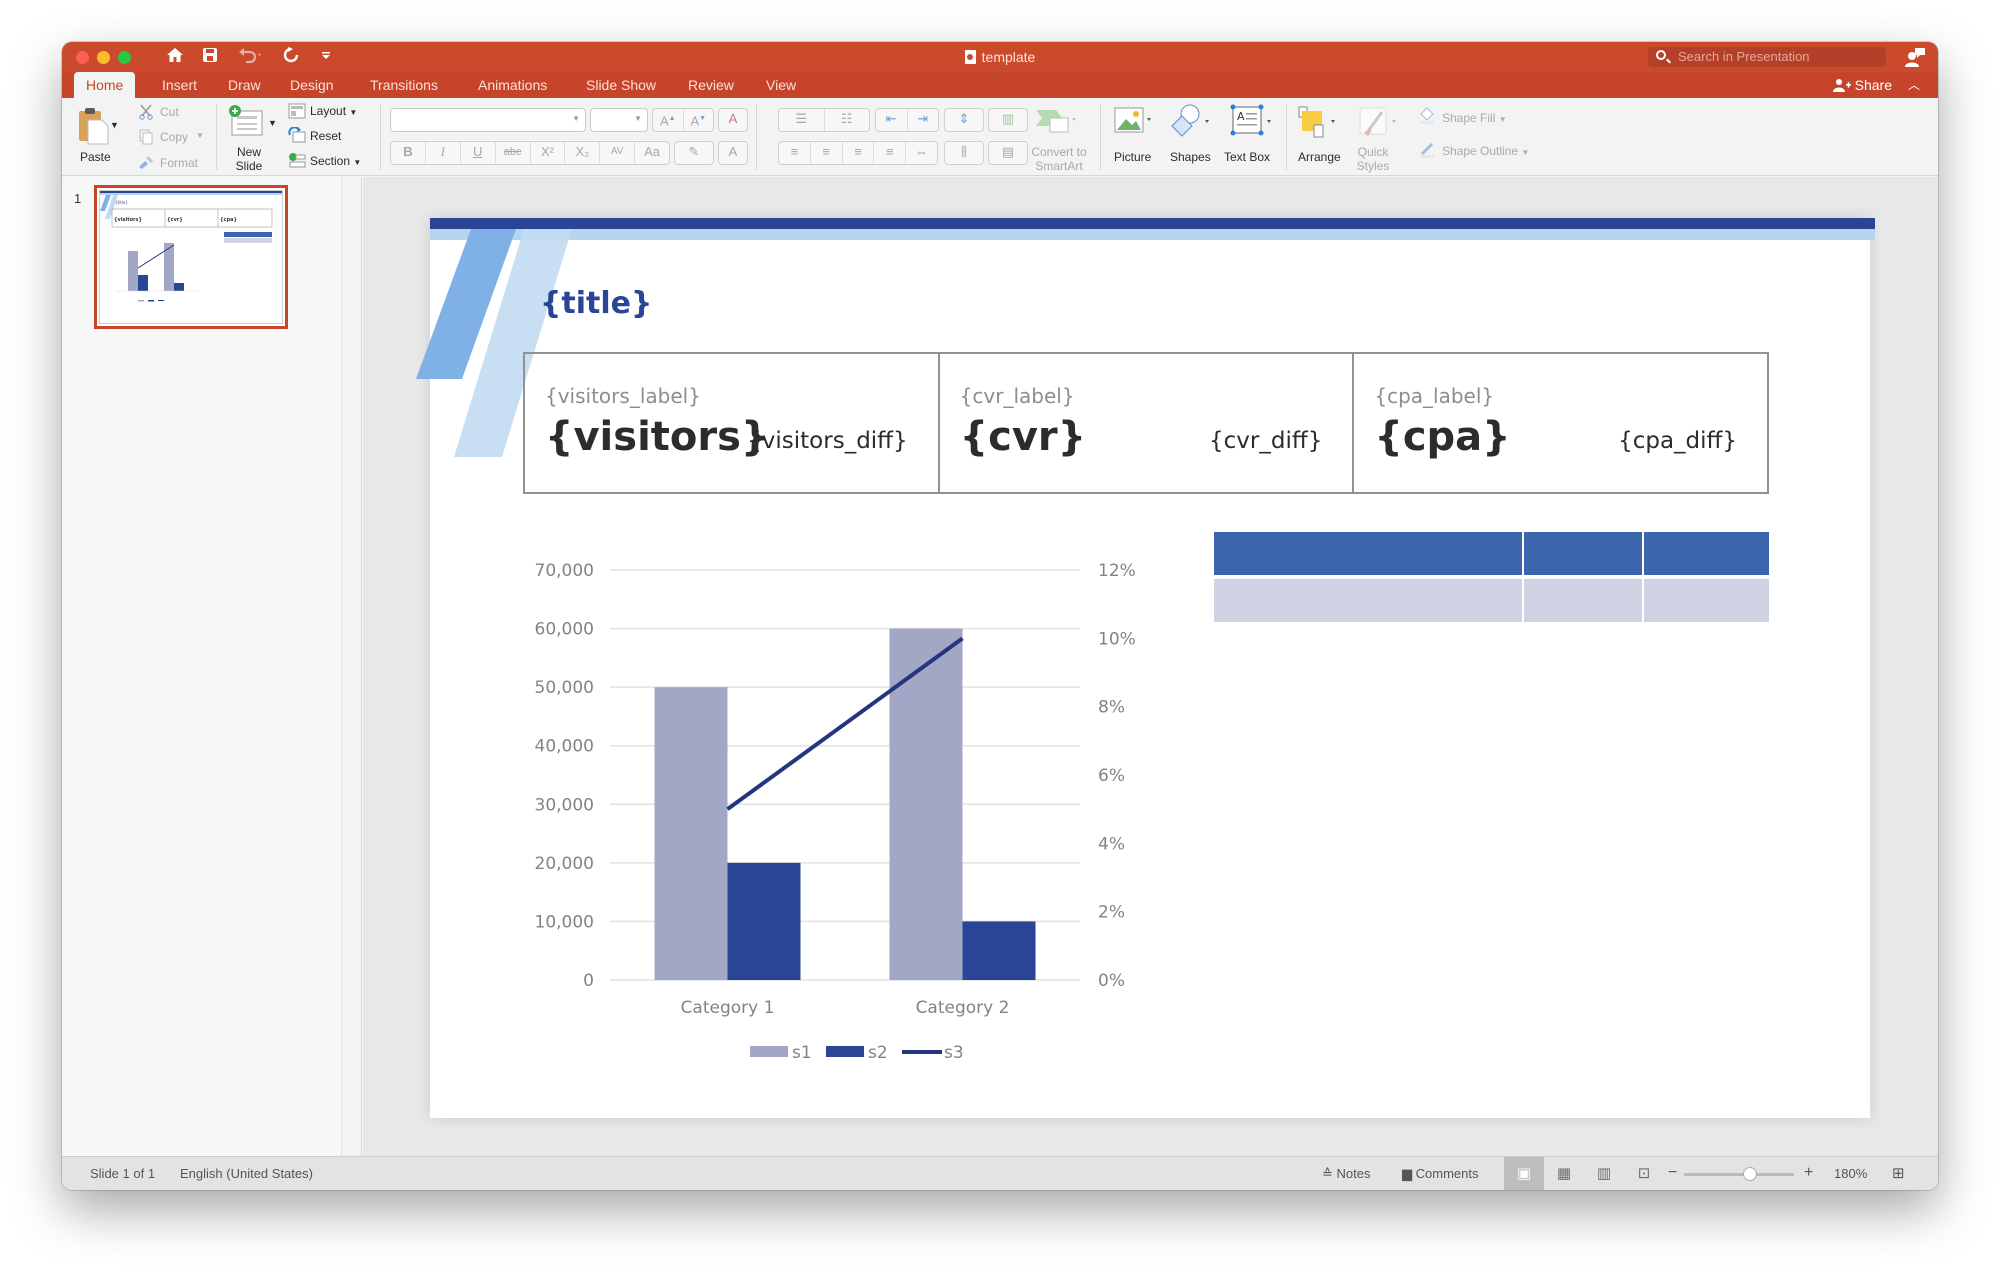 Image resolution: width=2000 pixels, height=1272 pixels. Describe the element at coordinates (892, 120) in the screenshot. I see `decrease-indent-button: ⇤` at that location.